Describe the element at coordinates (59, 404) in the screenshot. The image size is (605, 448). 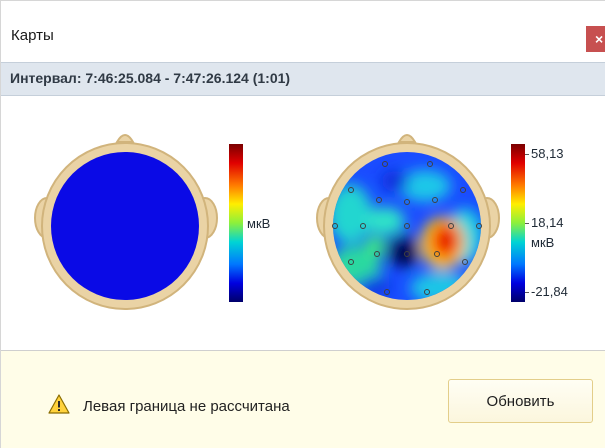
I see `warning-icon` at that location.